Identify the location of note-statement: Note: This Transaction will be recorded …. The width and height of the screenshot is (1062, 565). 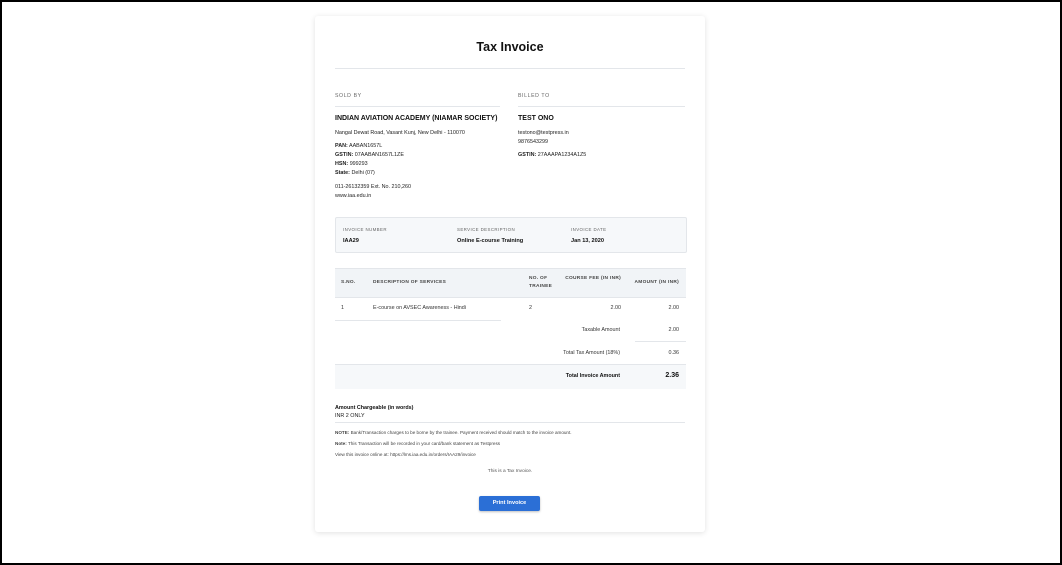
(417, 443).